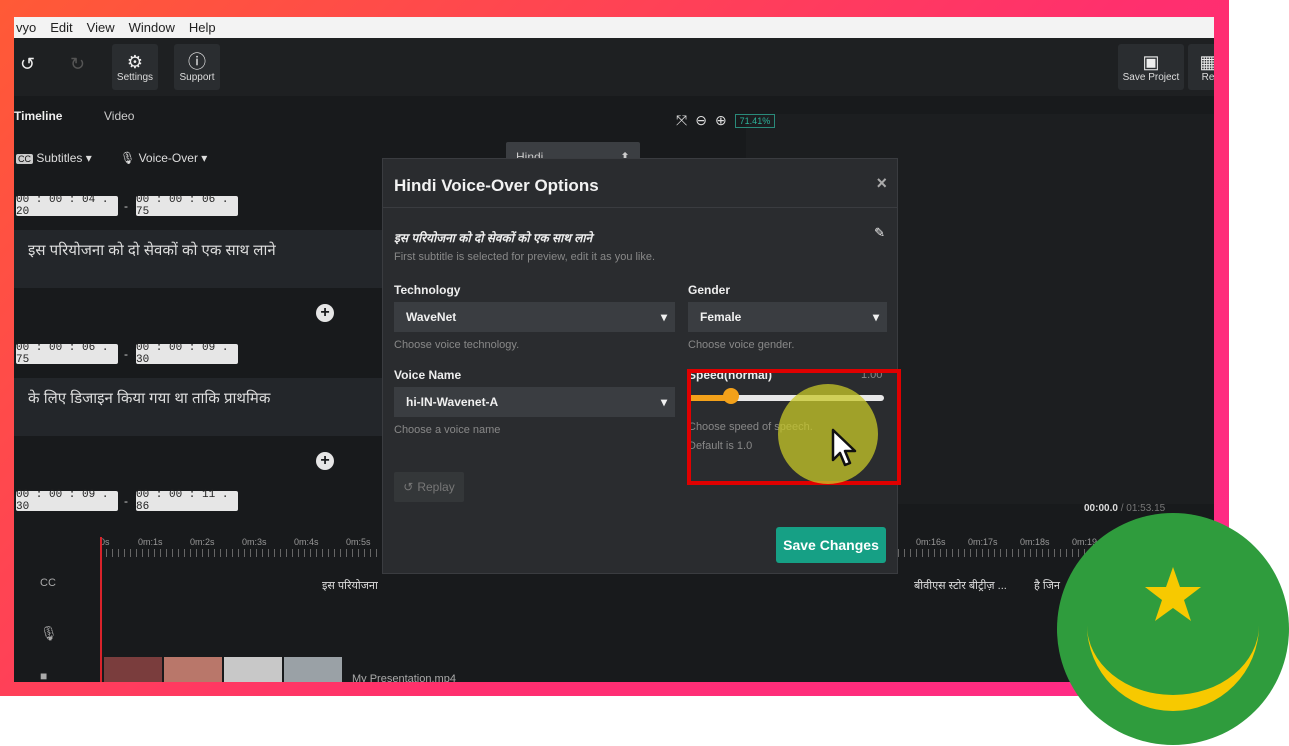 This screenshot has height=746, width=1289. Describe the element at coordinates (223, 669) in the screenshot. I see `video-thumbnails` at that location.